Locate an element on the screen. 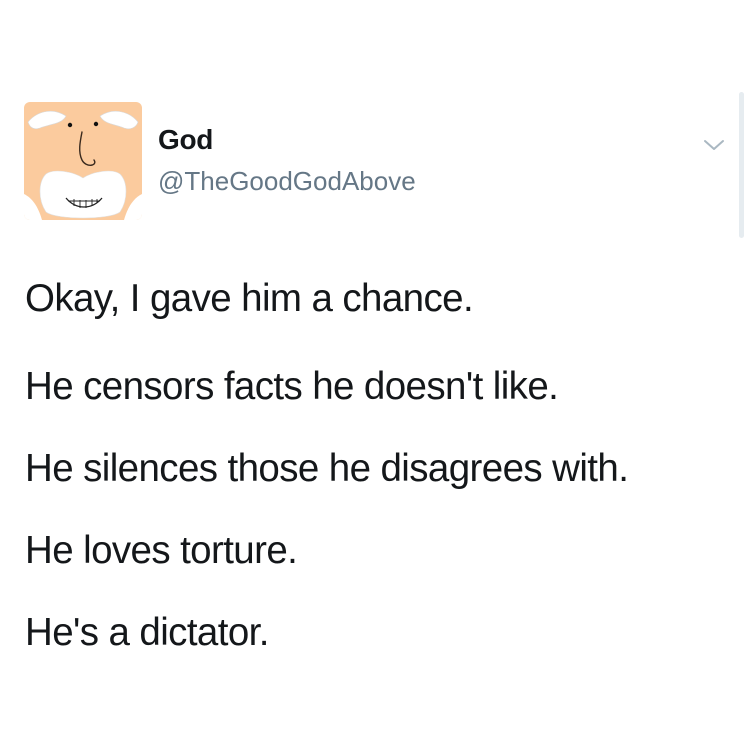 The image size is (748, 748). author-handle: @TheGoodGodAbove is located at coordinates (287, 181).